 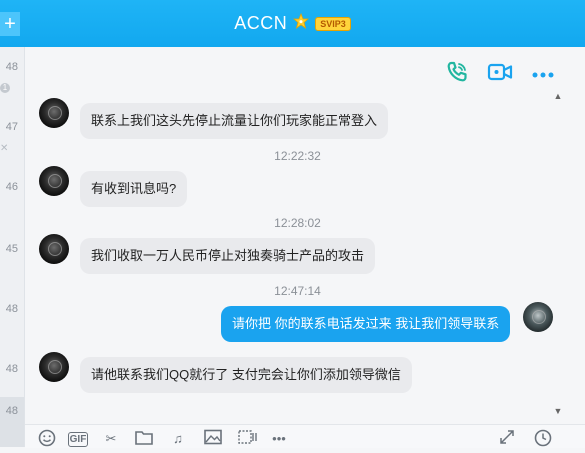 What do you see at coordinates (11, 127) in the screenshot?
I see `contact-time: 47` at bounding box center [11, 127].